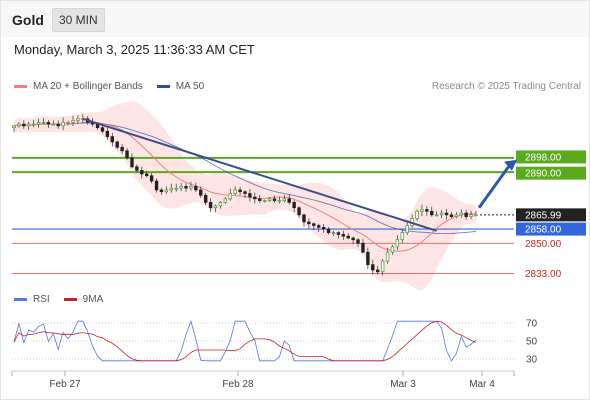 The image size is (590, 400). What do you see at coordinates (543, 274) in the screenshot?
I see `level-tag-2833.00: 2833.00` at bounding box center [543, 274].